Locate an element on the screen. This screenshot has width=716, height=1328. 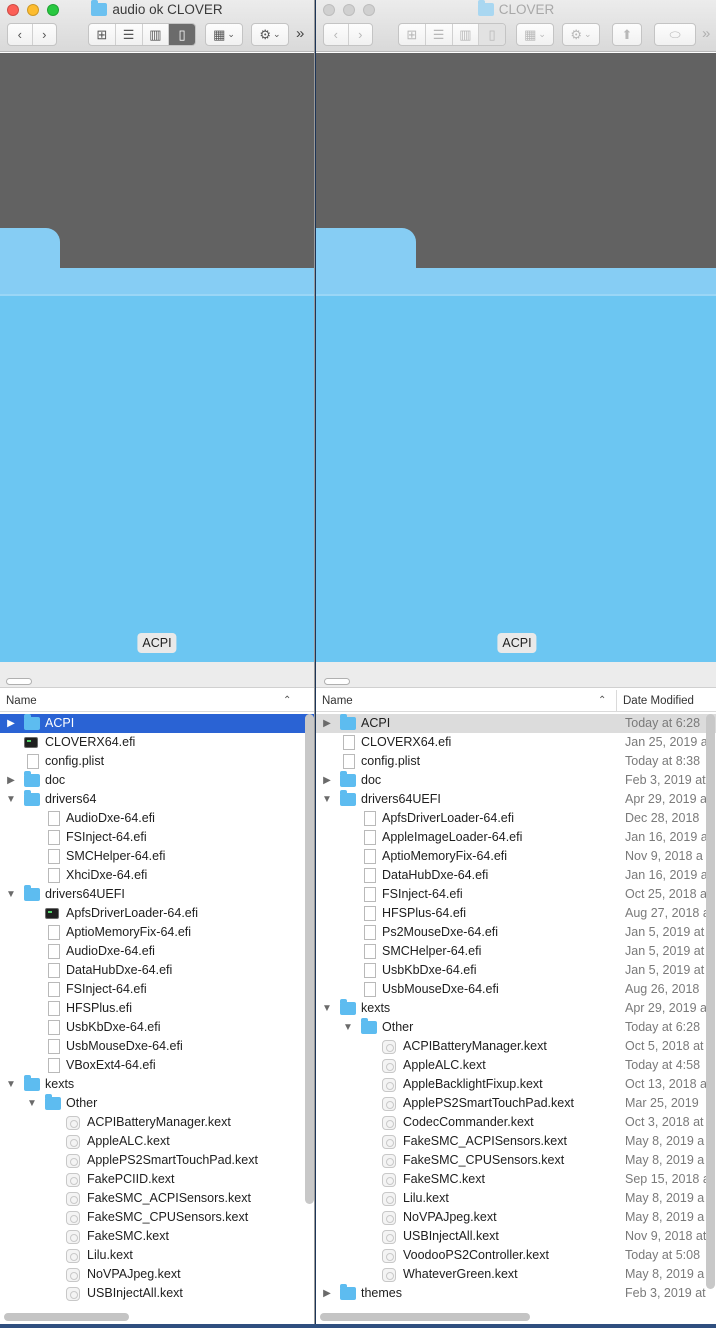
file-row: FakePCIID.kext is located at coordinates (157, 1179).